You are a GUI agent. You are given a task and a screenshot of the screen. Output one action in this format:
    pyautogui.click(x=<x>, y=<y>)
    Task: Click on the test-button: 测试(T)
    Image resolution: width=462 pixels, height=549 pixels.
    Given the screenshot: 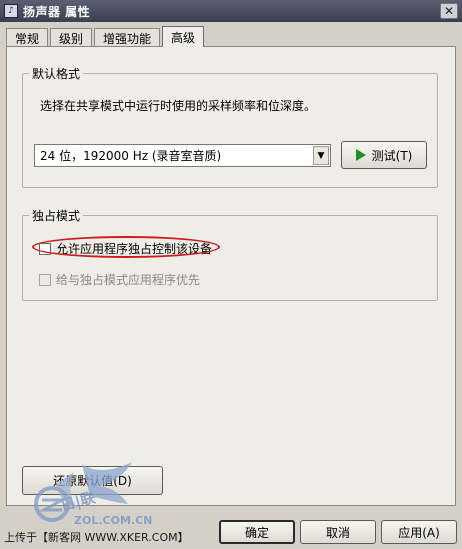 What is the action you would take?
    pyautogui.click(x=384, y=155)
    